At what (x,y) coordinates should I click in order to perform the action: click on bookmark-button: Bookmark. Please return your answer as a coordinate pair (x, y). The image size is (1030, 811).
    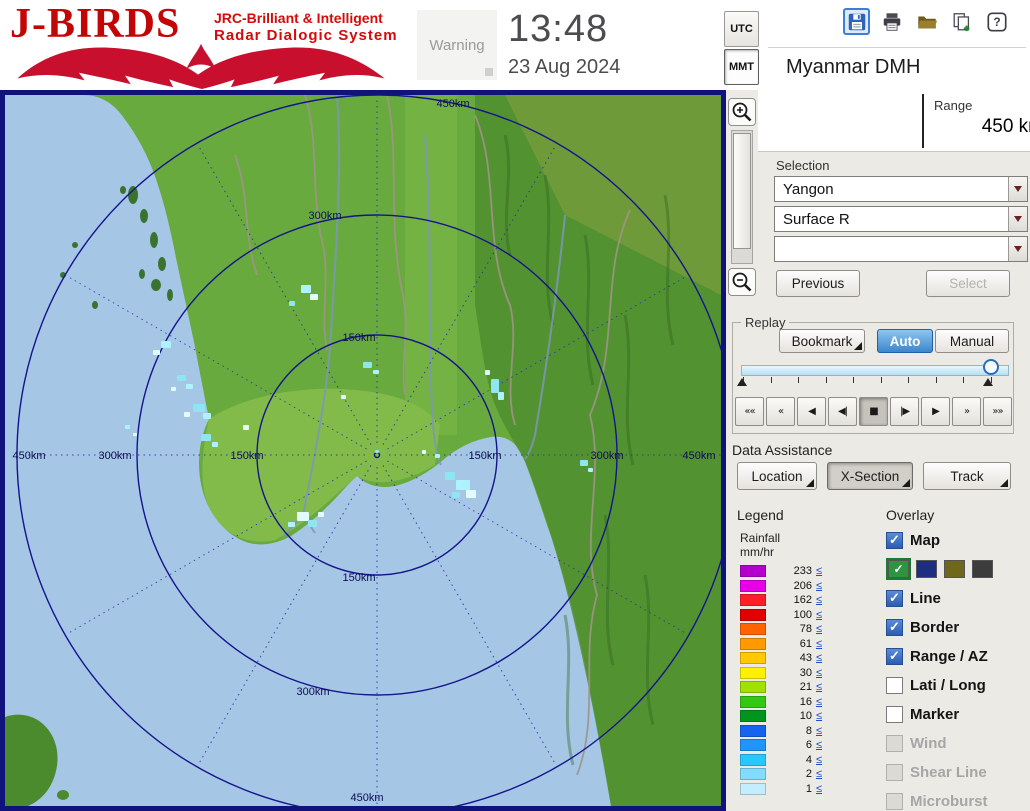
    Looking at the image, I should click on (822, 341).